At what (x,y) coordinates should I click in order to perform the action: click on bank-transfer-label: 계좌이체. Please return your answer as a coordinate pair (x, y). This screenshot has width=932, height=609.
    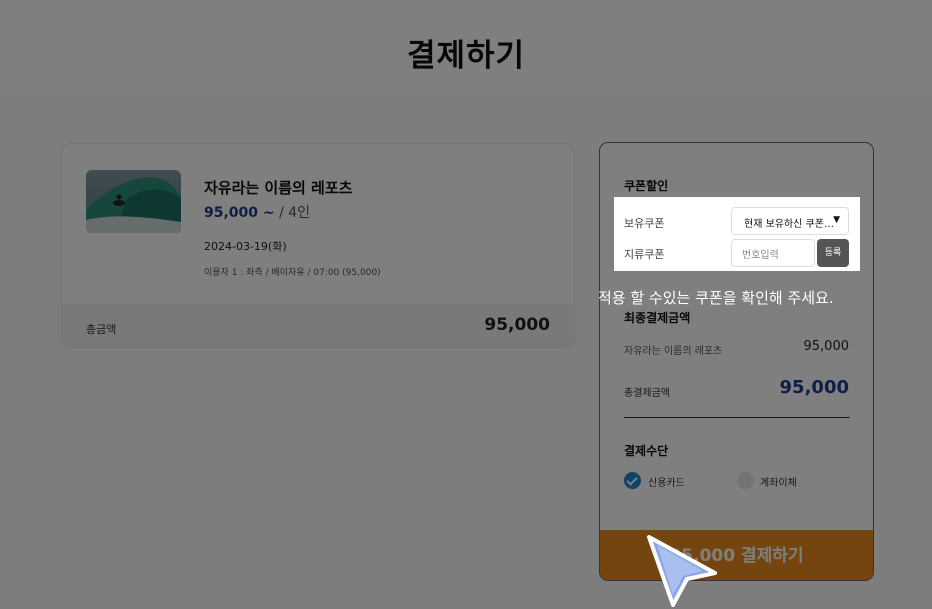
    Looking at the image, I should click on (778, 481).